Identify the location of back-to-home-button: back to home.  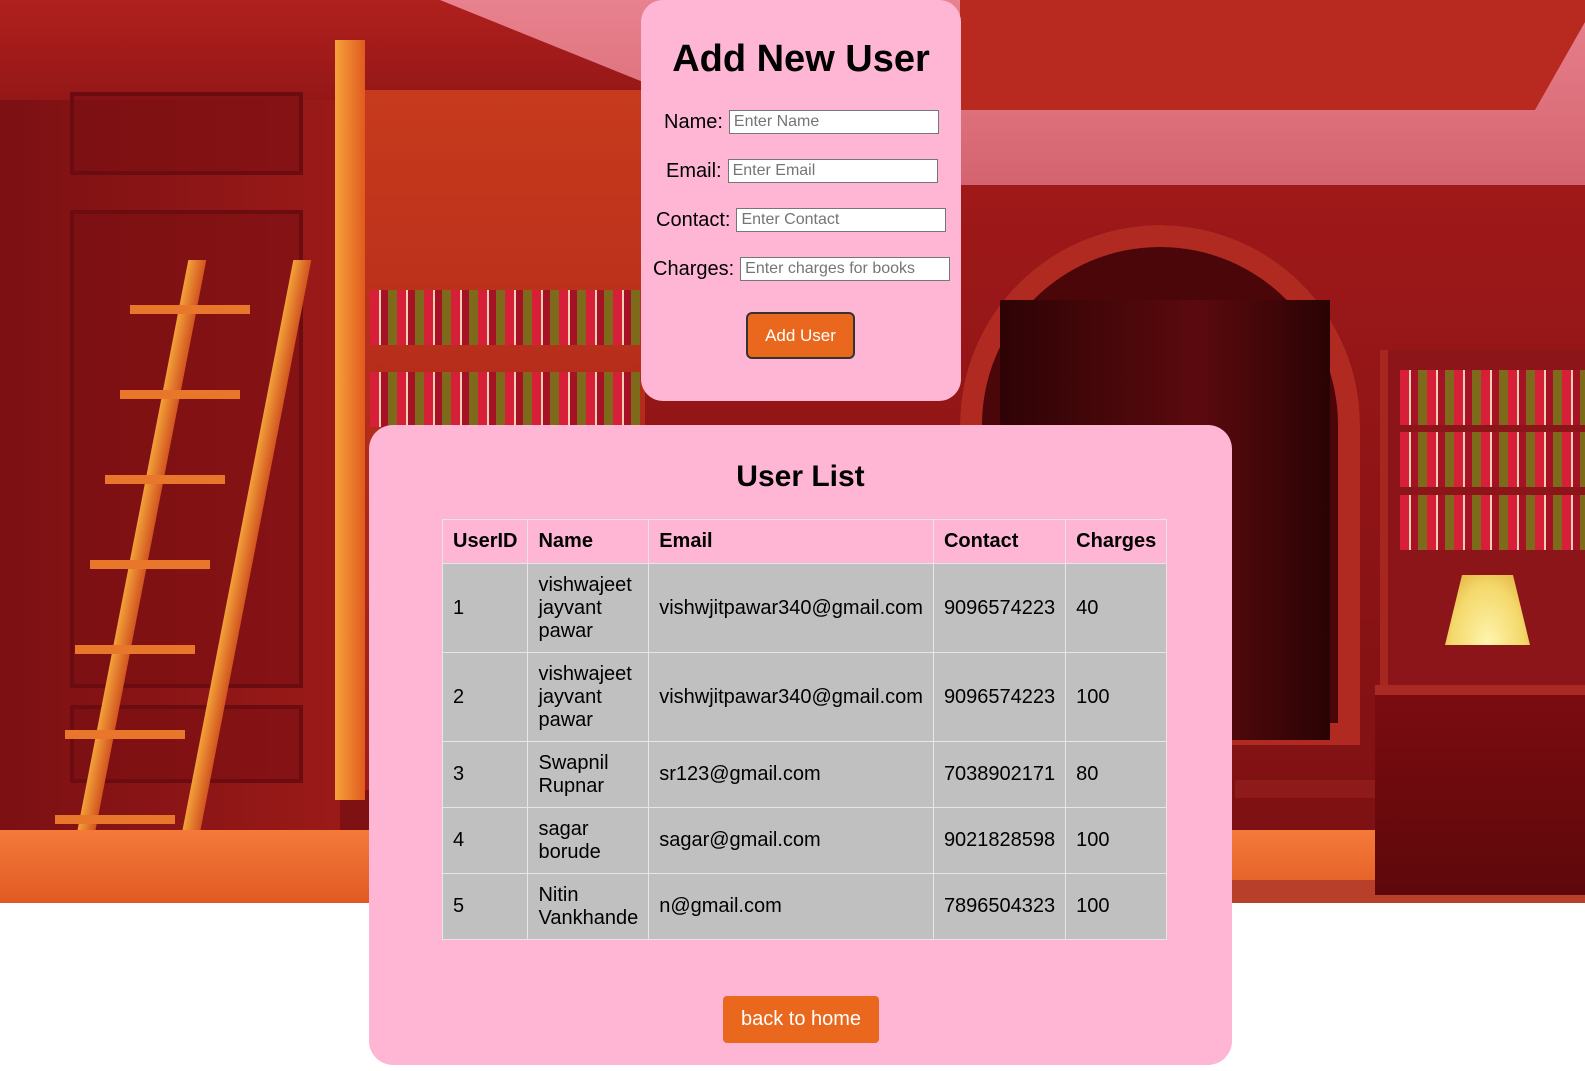
(801, 1019).